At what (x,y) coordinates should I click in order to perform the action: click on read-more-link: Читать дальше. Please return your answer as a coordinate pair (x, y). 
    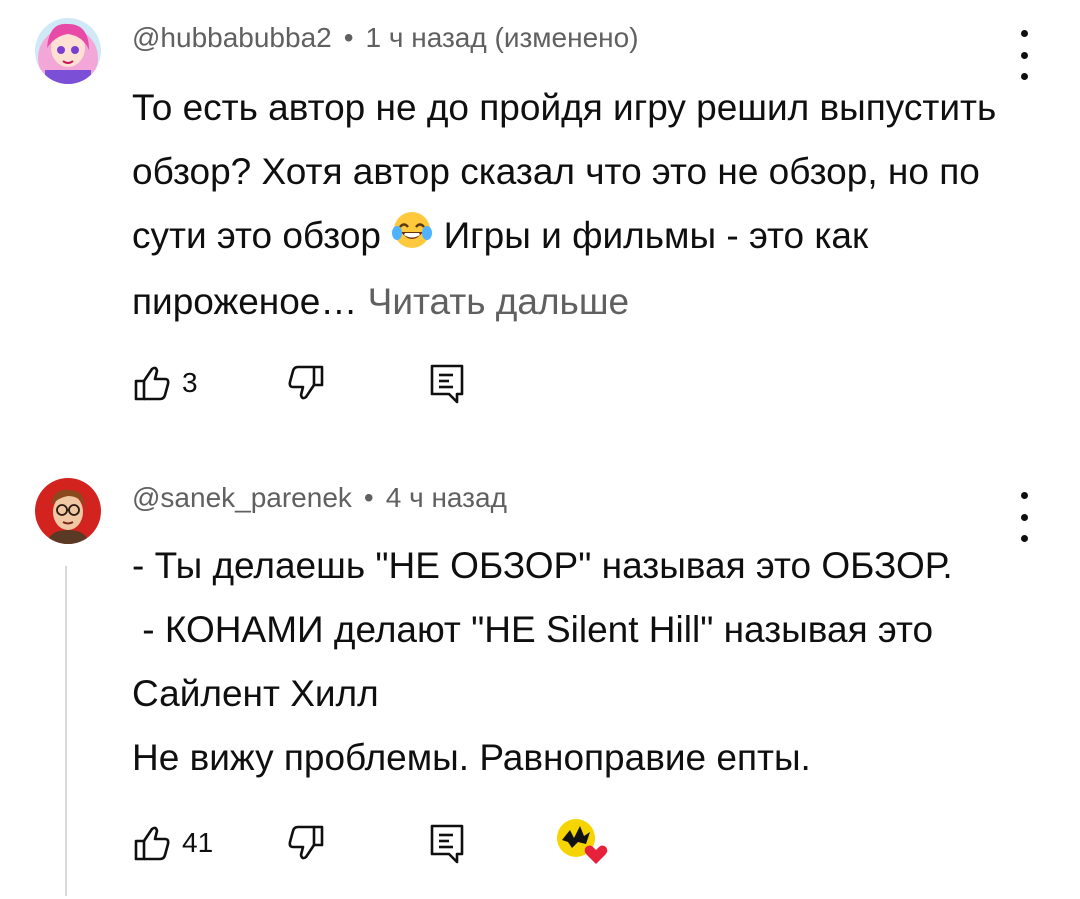
    Looking at the image, I should click on (498, 301).